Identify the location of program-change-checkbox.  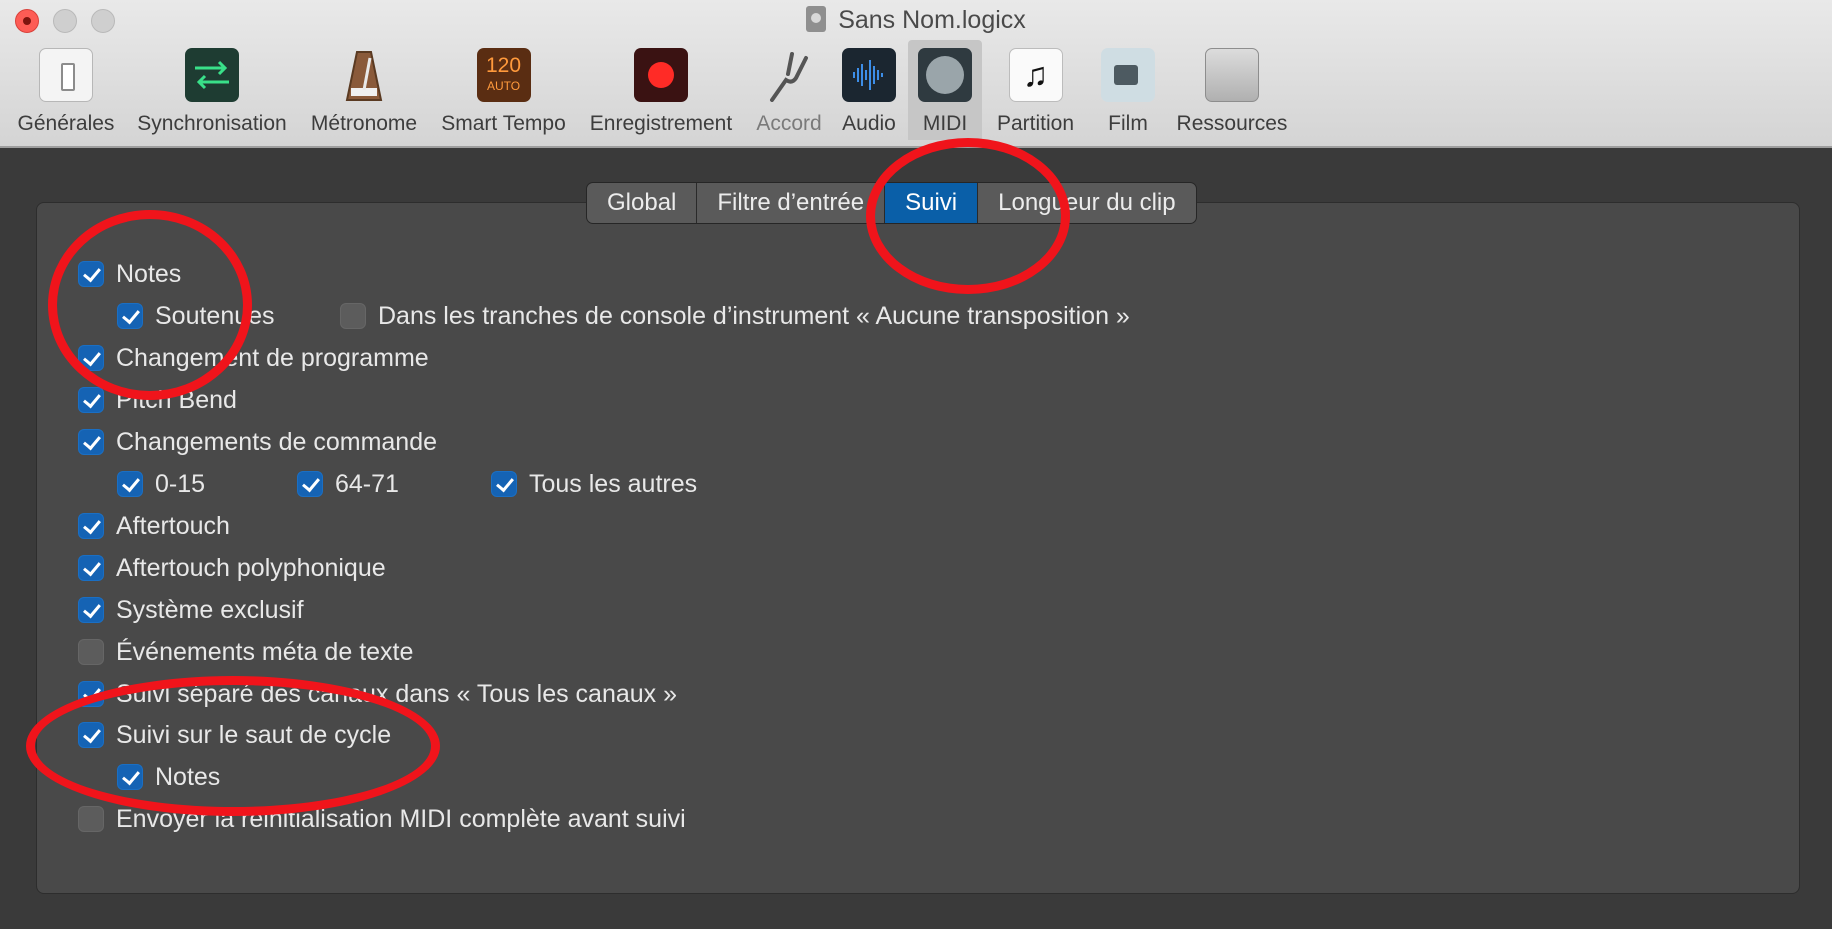
(91, 358).